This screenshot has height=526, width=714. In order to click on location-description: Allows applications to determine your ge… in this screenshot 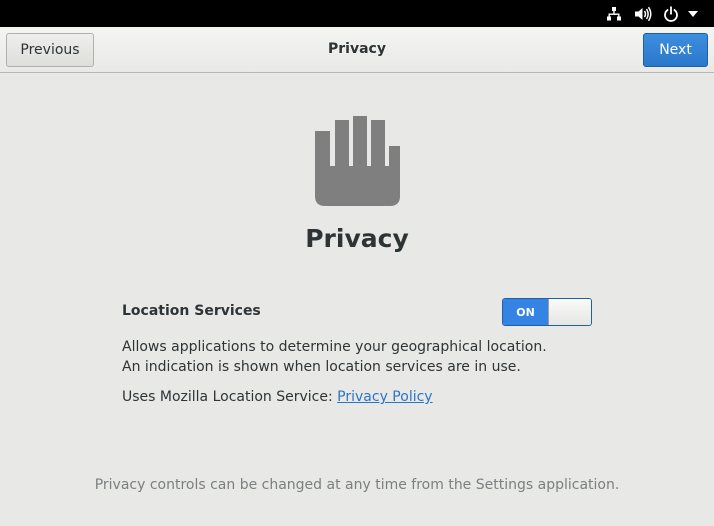, I will do `click(334, 357)`.